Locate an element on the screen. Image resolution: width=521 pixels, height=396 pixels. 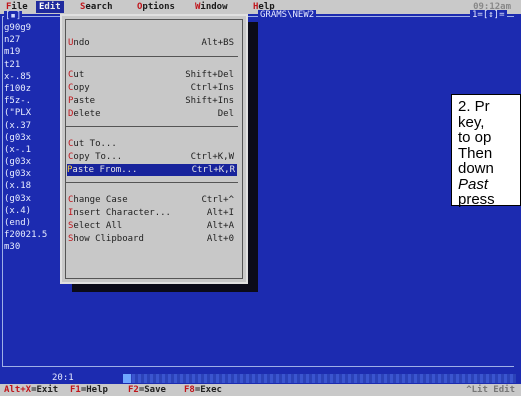
file-path: GRAMS\NEW2 is located at coordinates (287, 15).